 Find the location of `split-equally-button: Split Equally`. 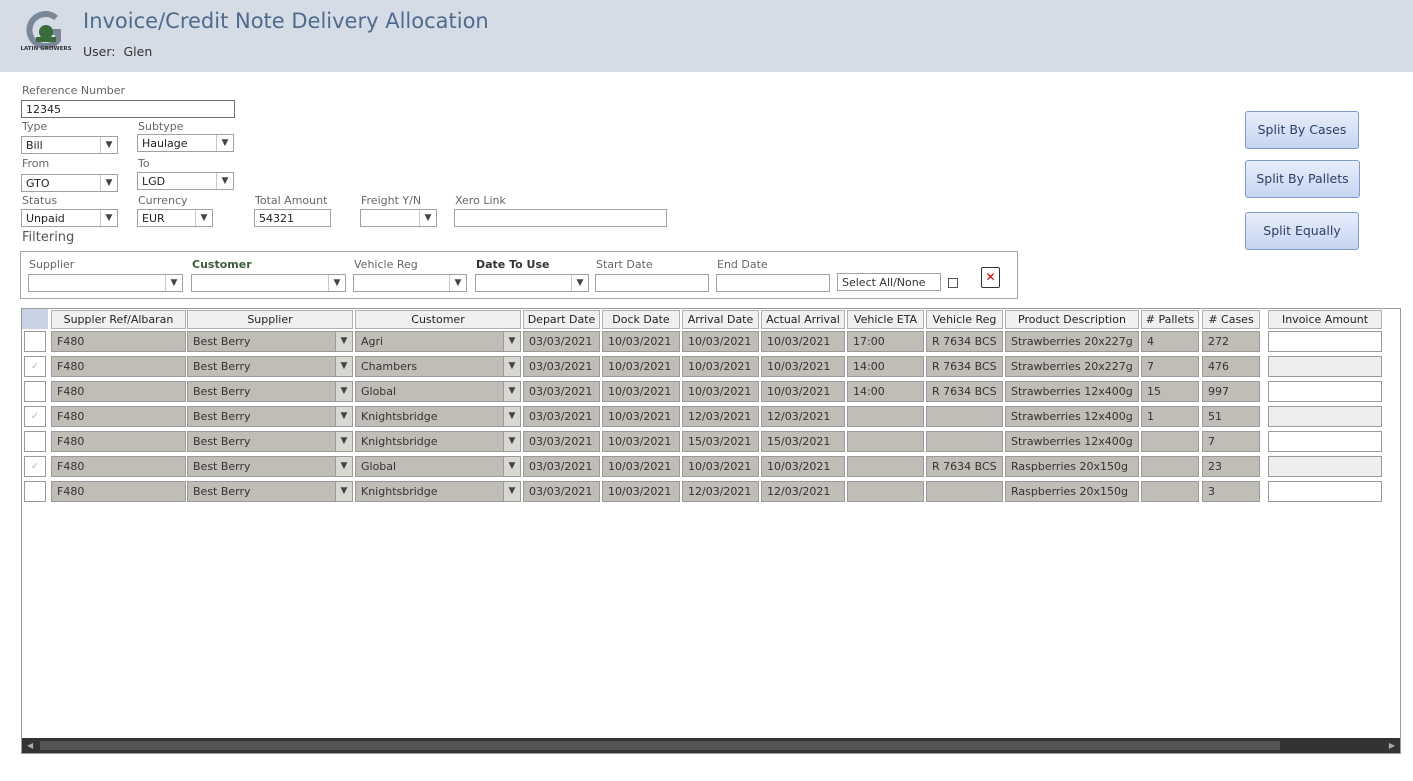

split-equally-button: Split Equally is located at coordinates (1302, 231).